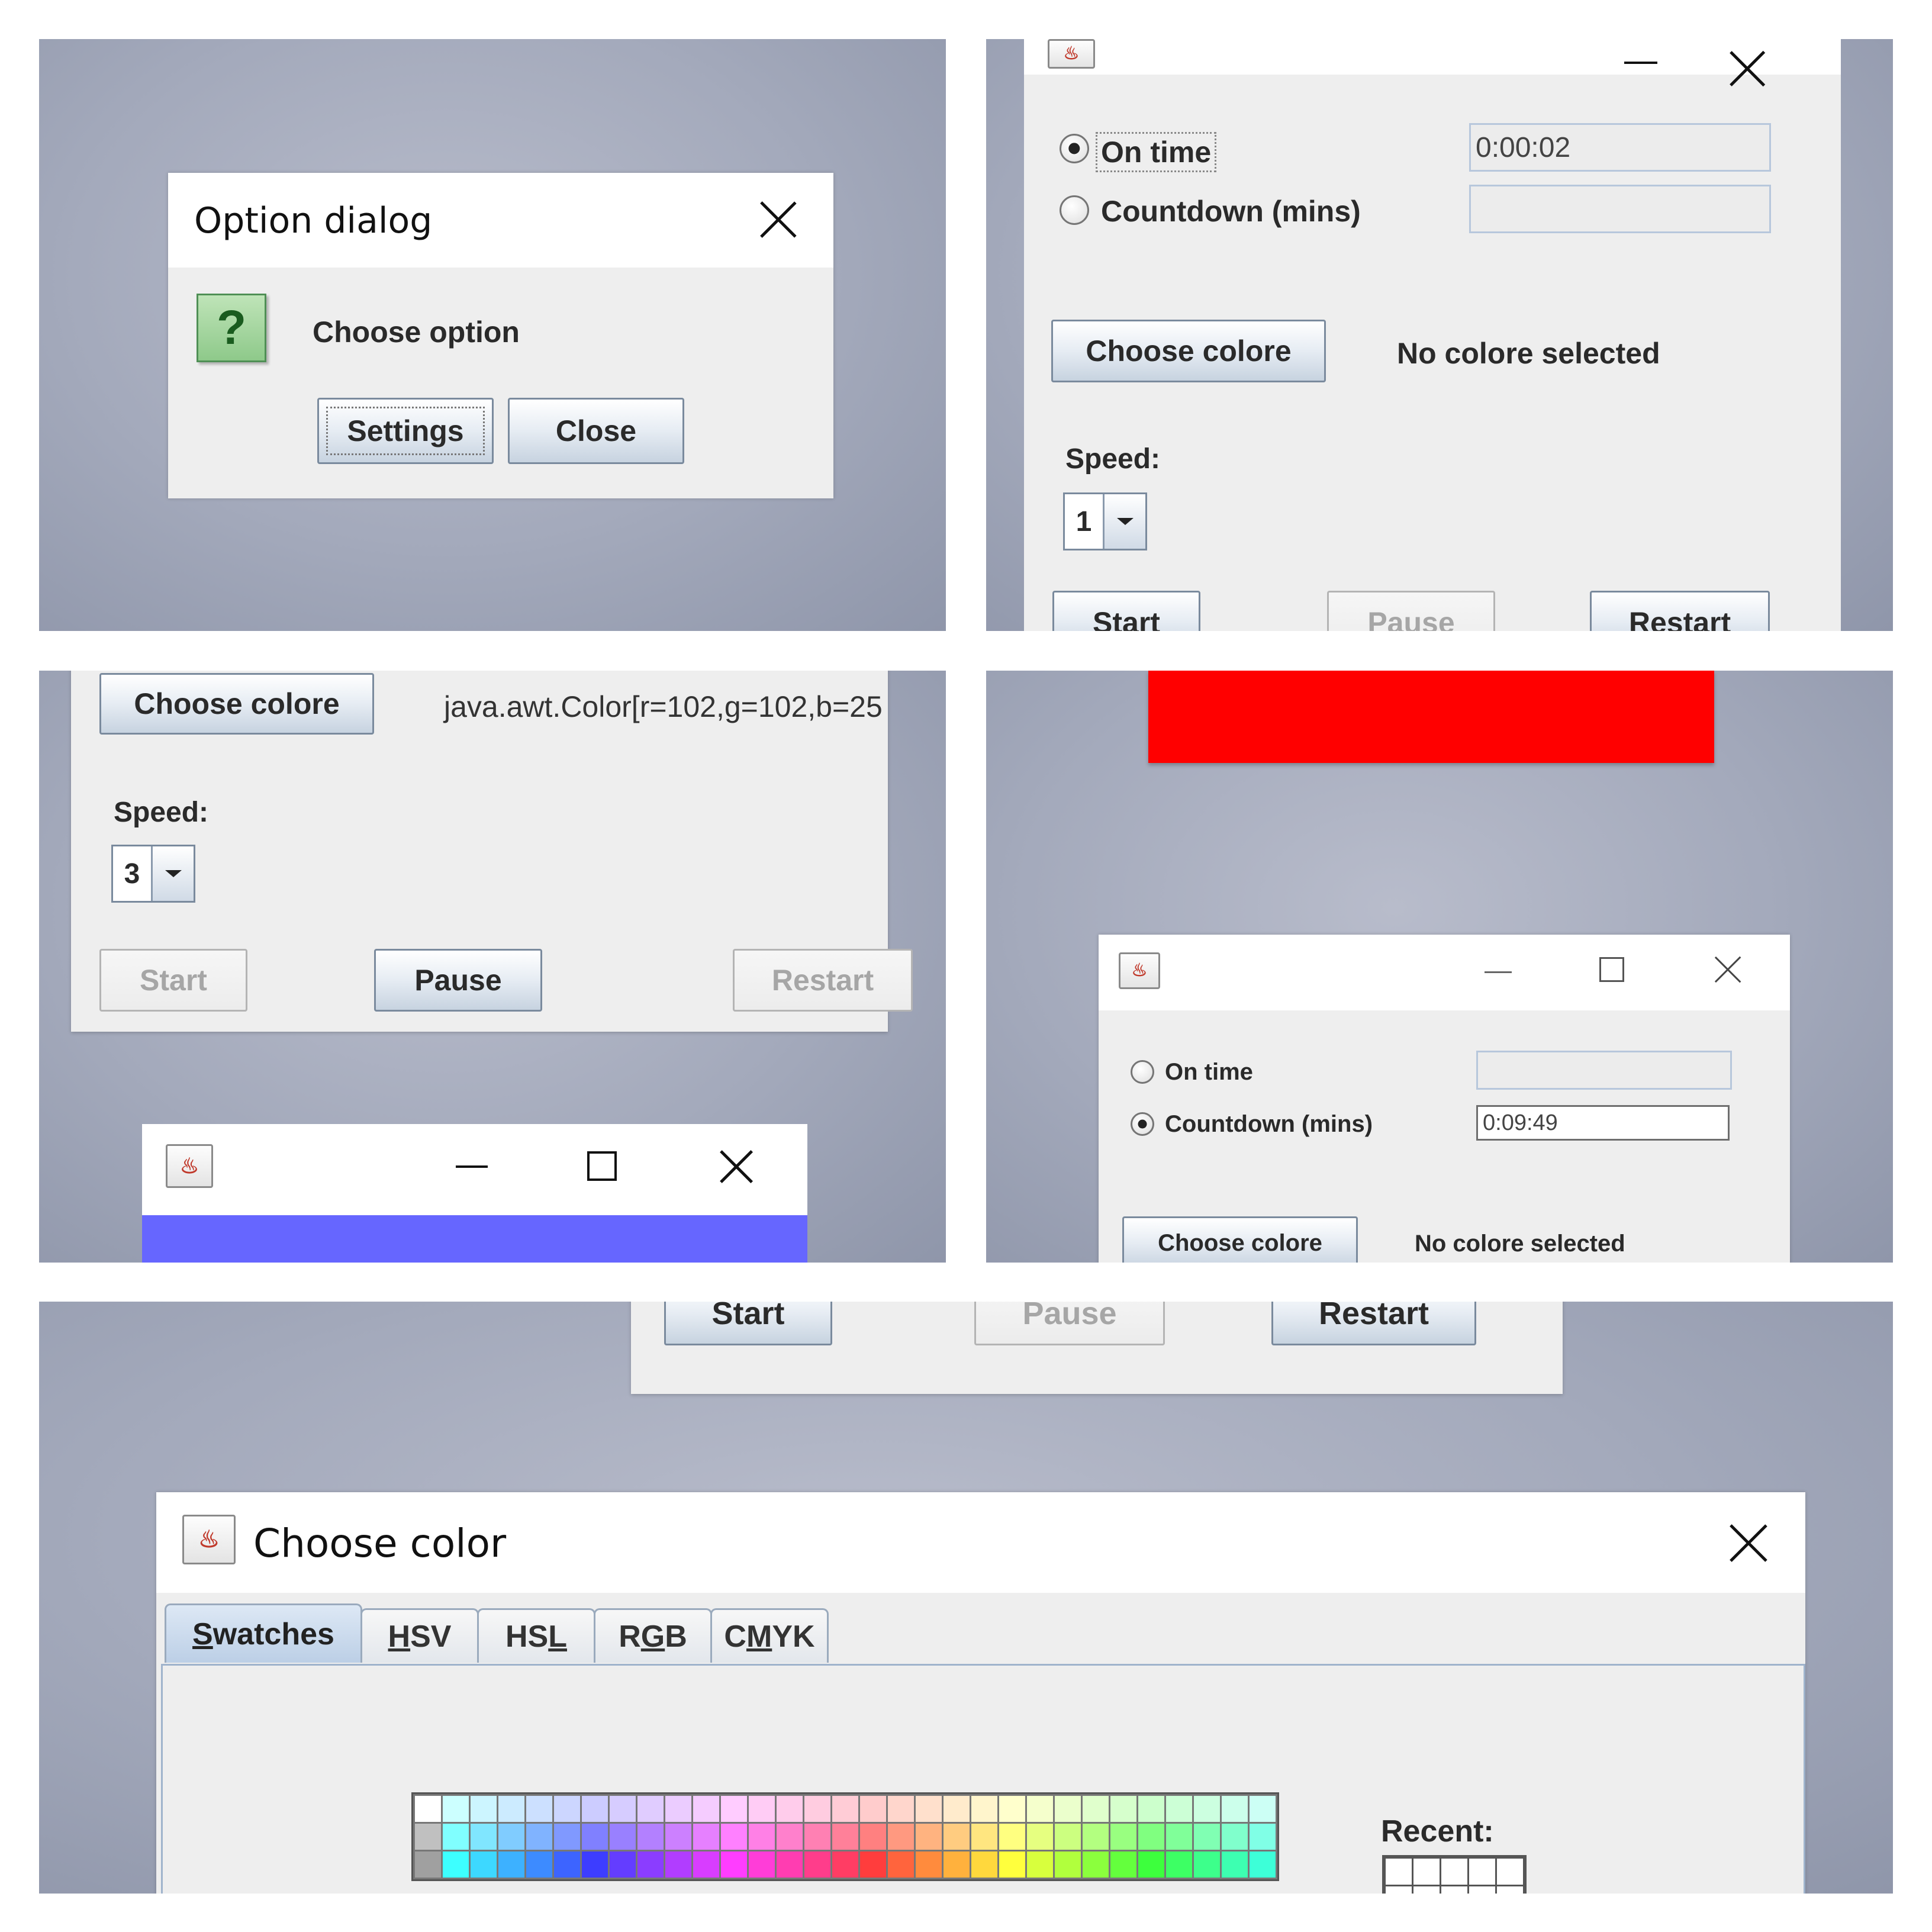 The width and height of the screenshot is (1932, 1932). I want to click on pause-button: Pause, so click(1411, 611).